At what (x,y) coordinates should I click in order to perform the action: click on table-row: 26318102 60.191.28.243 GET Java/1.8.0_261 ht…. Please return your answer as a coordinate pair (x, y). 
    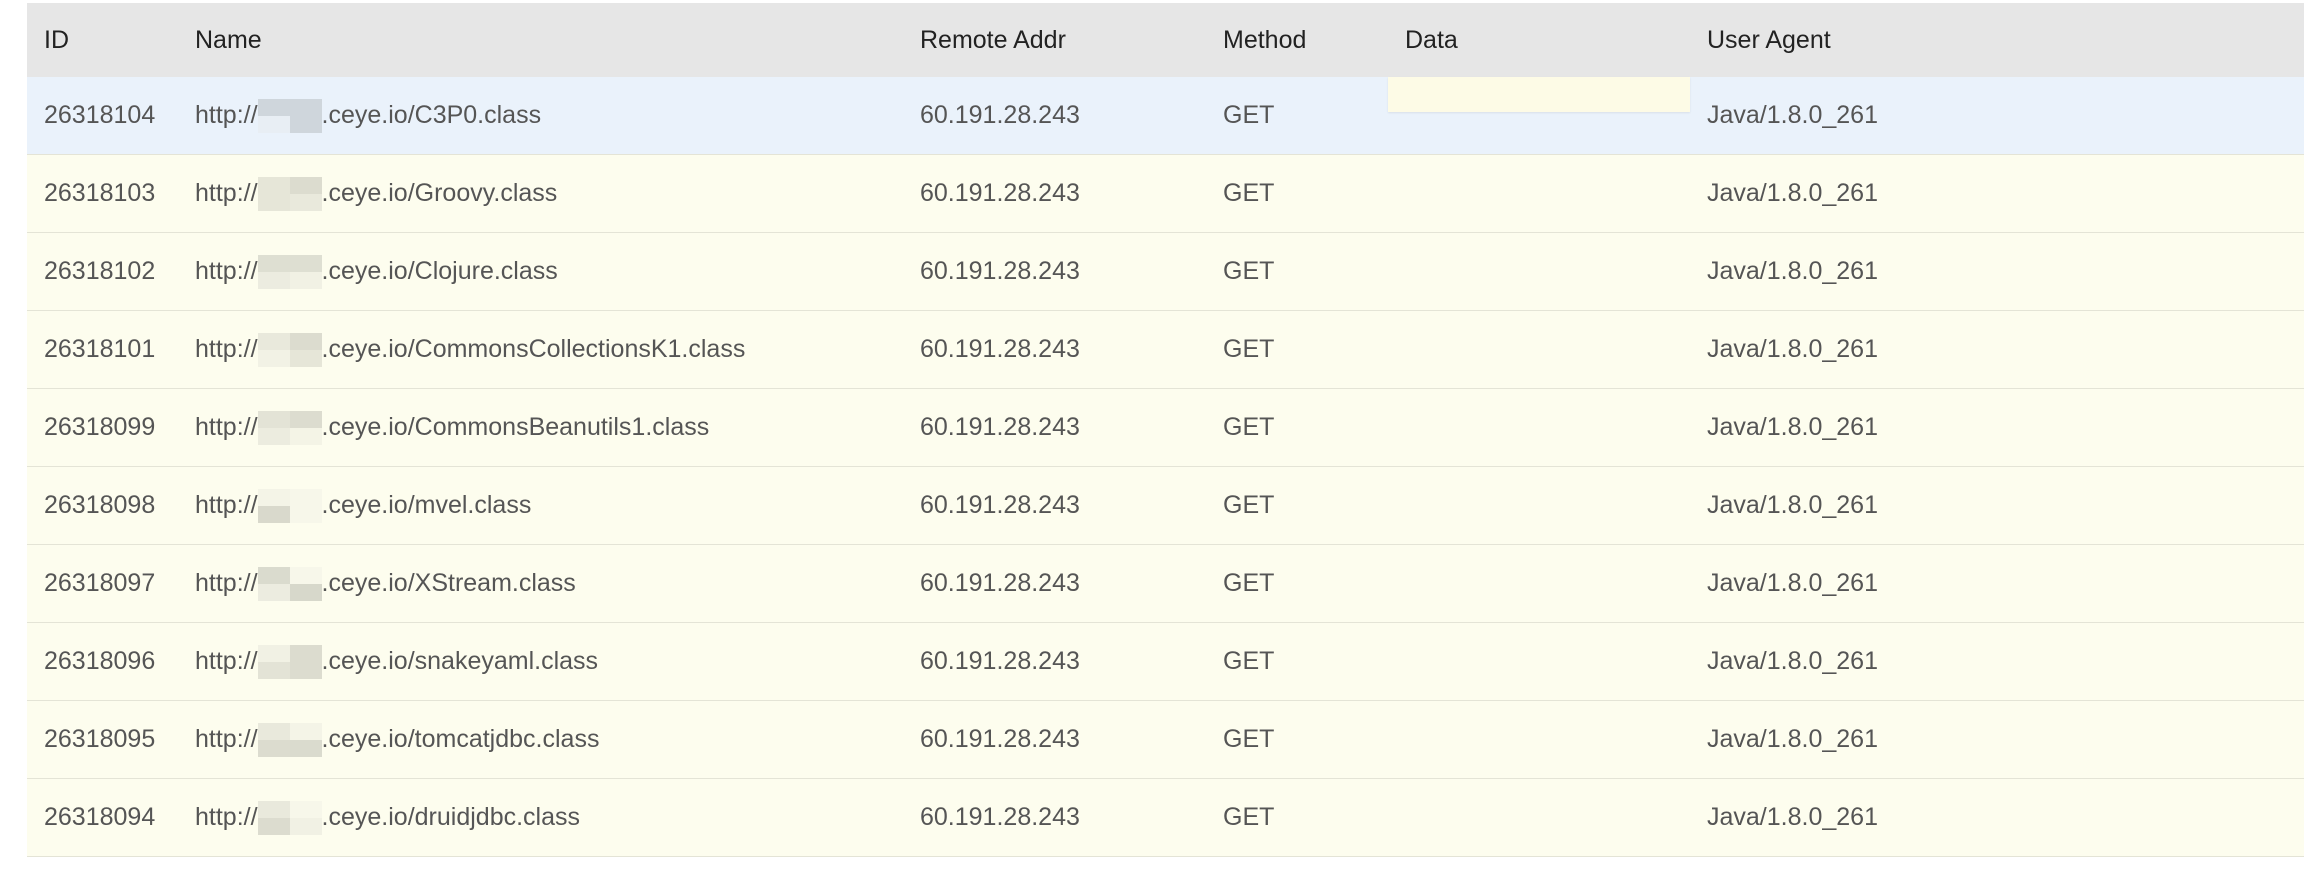
    Looking at the image, I should click on (1165, 272).